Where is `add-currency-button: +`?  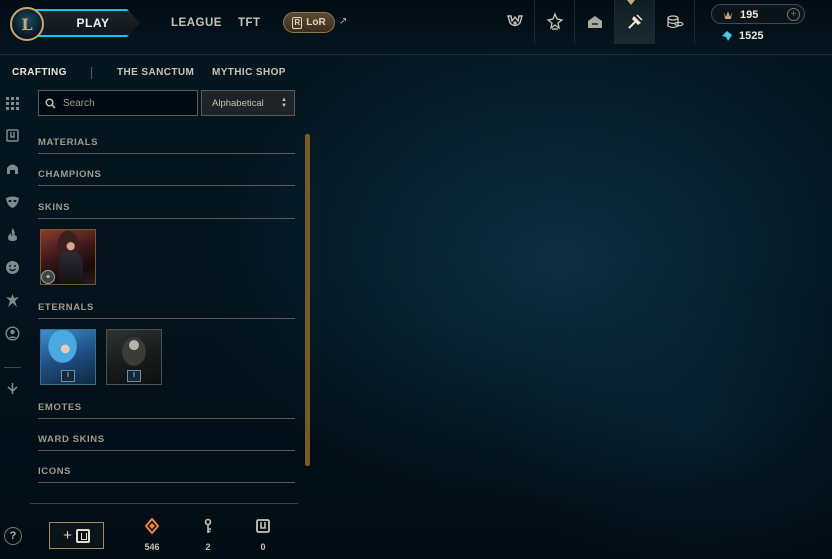 add-currency-button: + is located at coordinates (793, 14).